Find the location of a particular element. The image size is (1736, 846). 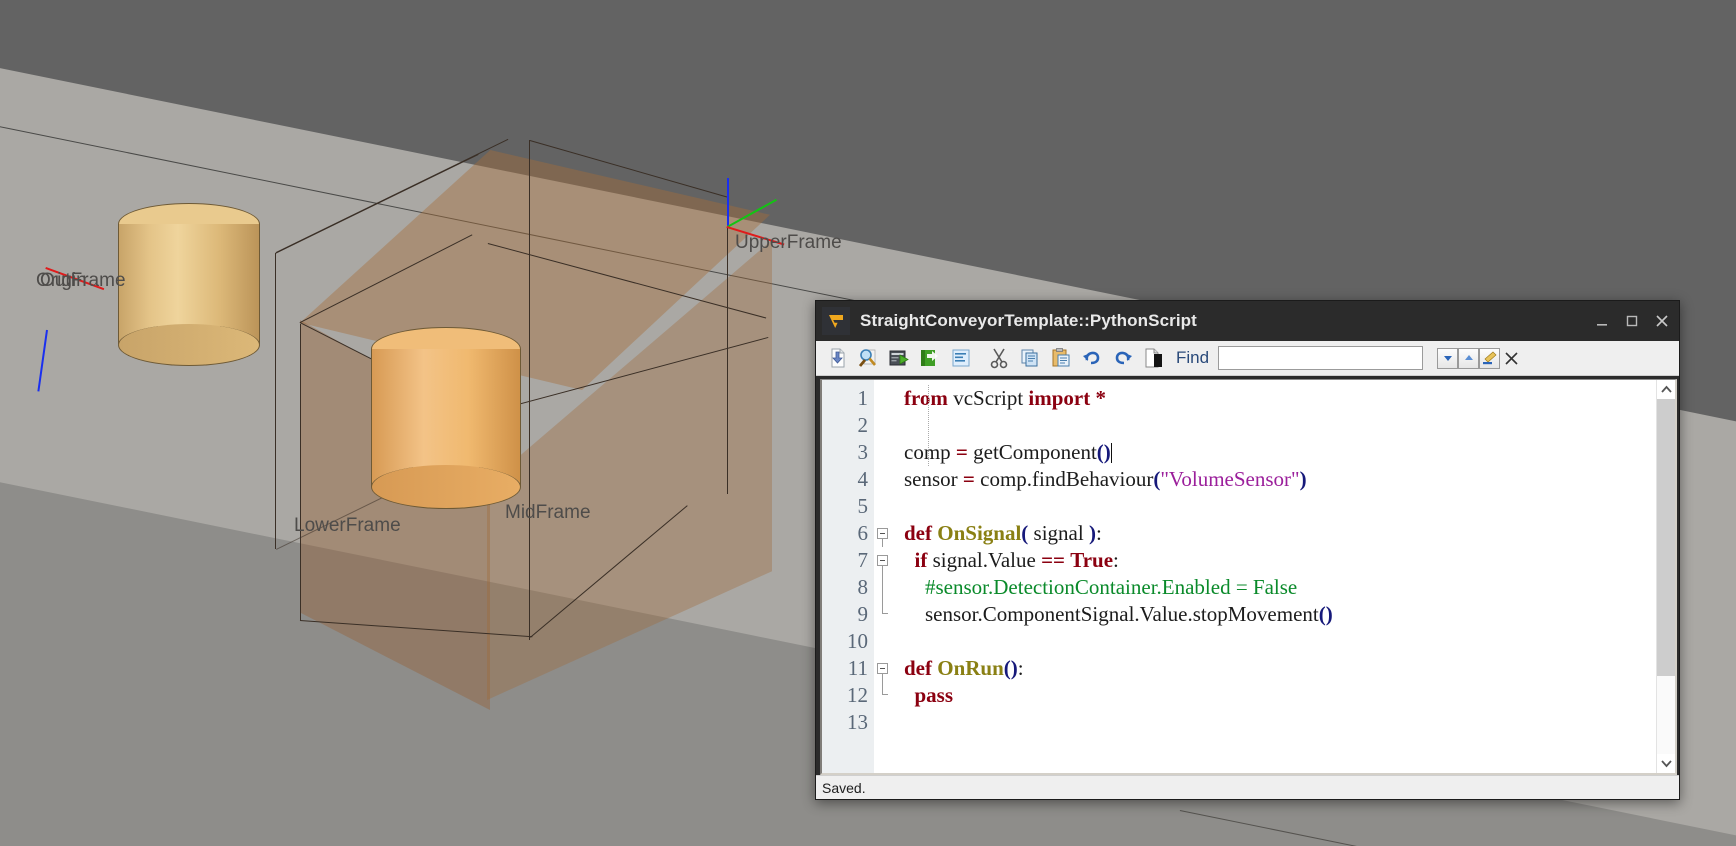

line-number: 9 is located at coordinates (863, 614).